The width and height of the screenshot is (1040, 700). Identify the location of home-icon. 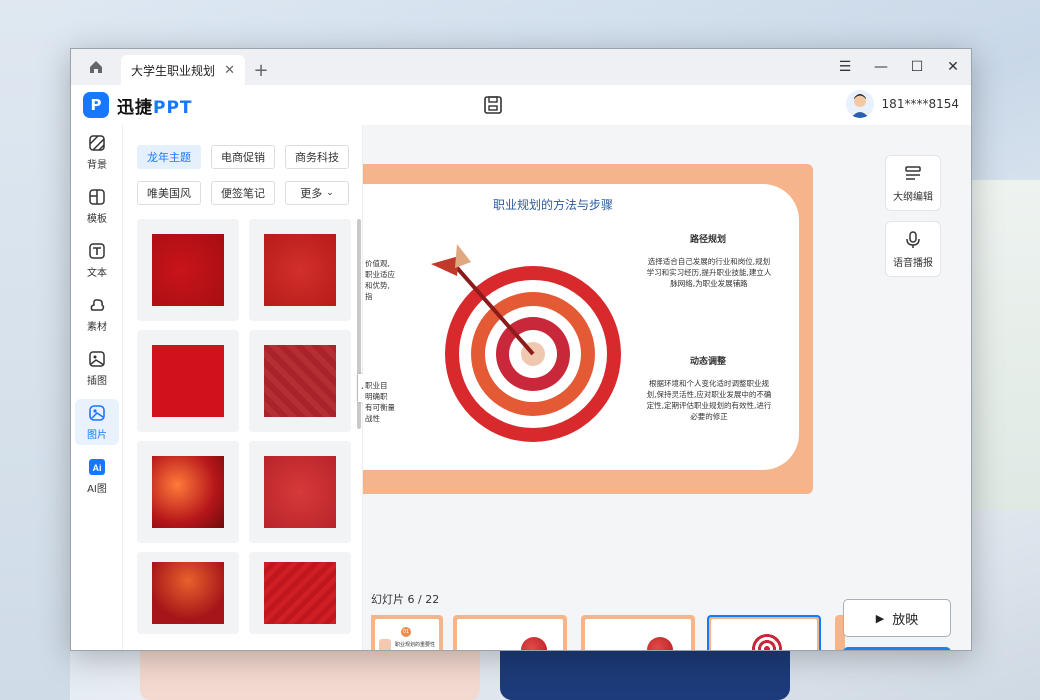
(96, 67).